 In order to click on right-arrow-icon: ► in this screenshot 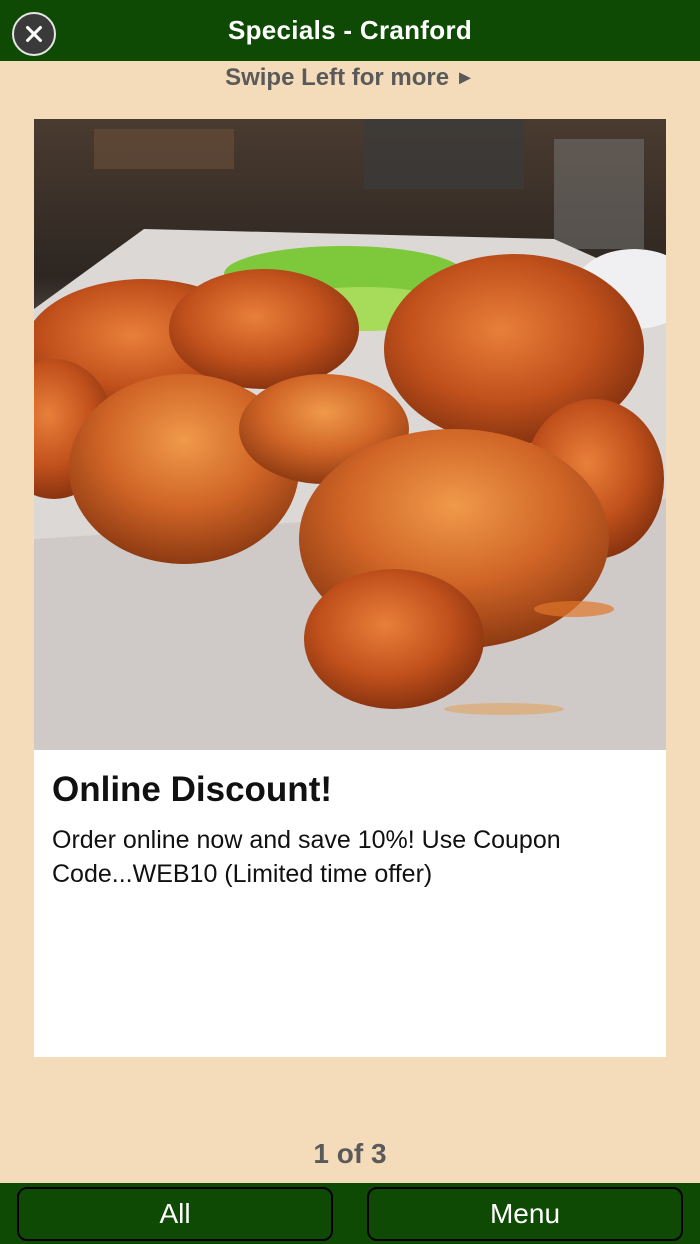, I will do `click(465, 77)`.